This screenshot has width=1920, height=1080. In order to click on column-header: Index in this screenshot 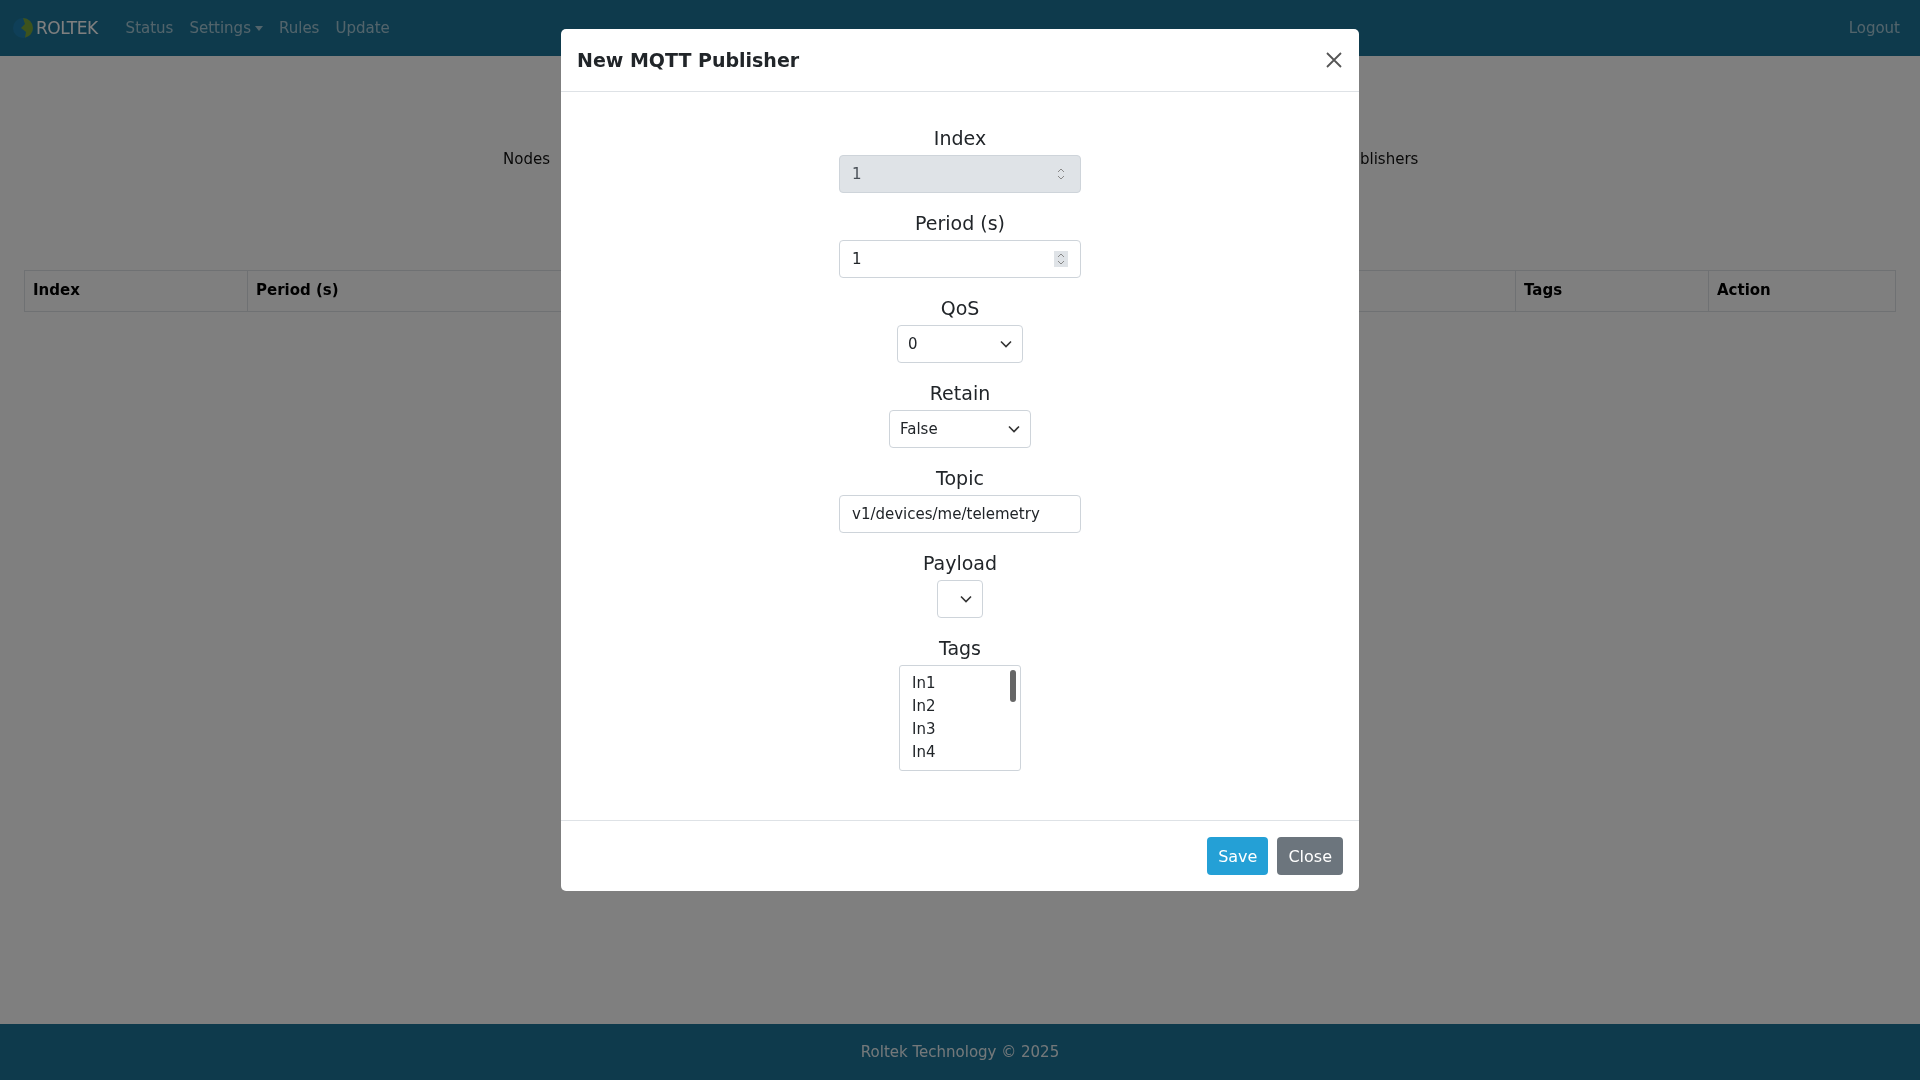, I will do `click(56, 290)`.